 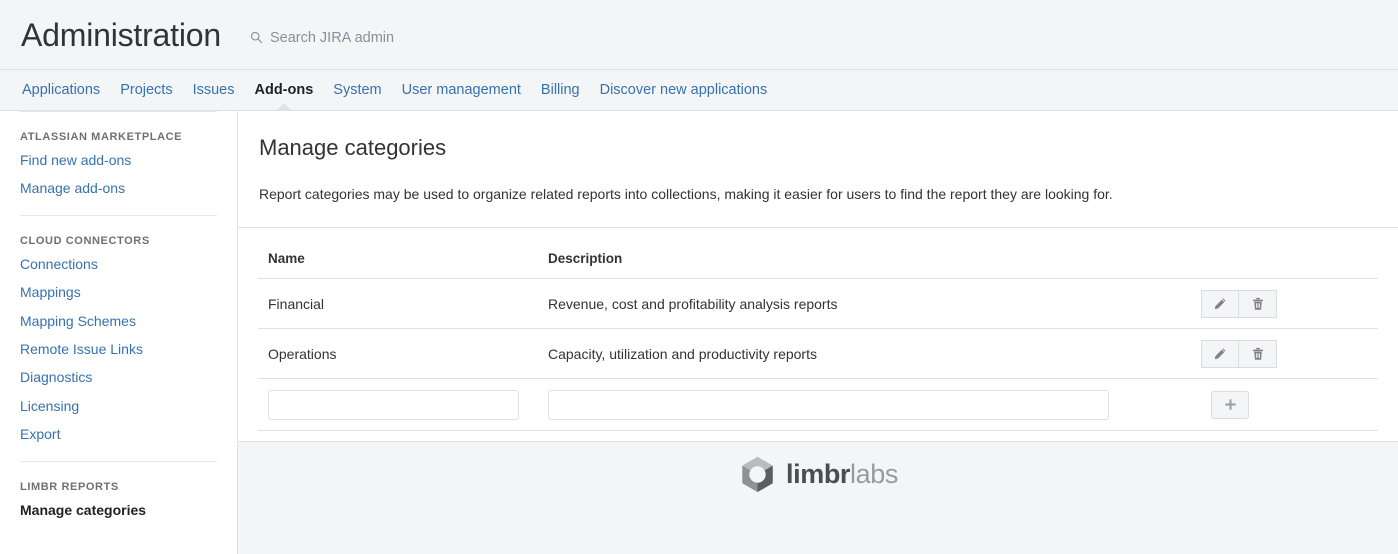 I want to click on cell-category-name: Financial, so click(x=398, y=304).